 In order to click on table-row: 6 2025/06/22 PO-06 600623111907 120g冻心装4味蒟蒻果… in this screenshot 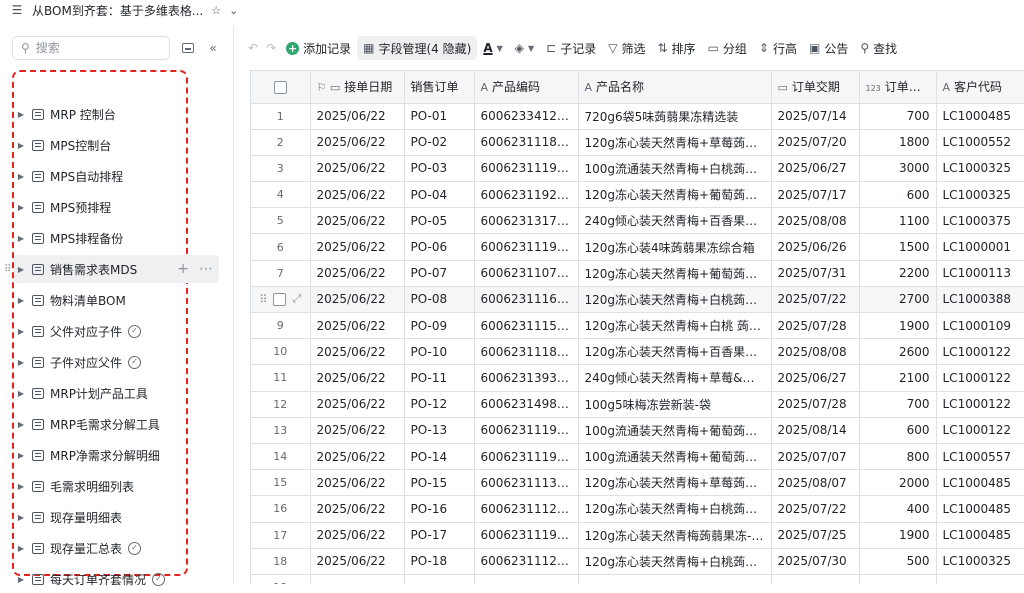, I will do `click(637, 247)`.